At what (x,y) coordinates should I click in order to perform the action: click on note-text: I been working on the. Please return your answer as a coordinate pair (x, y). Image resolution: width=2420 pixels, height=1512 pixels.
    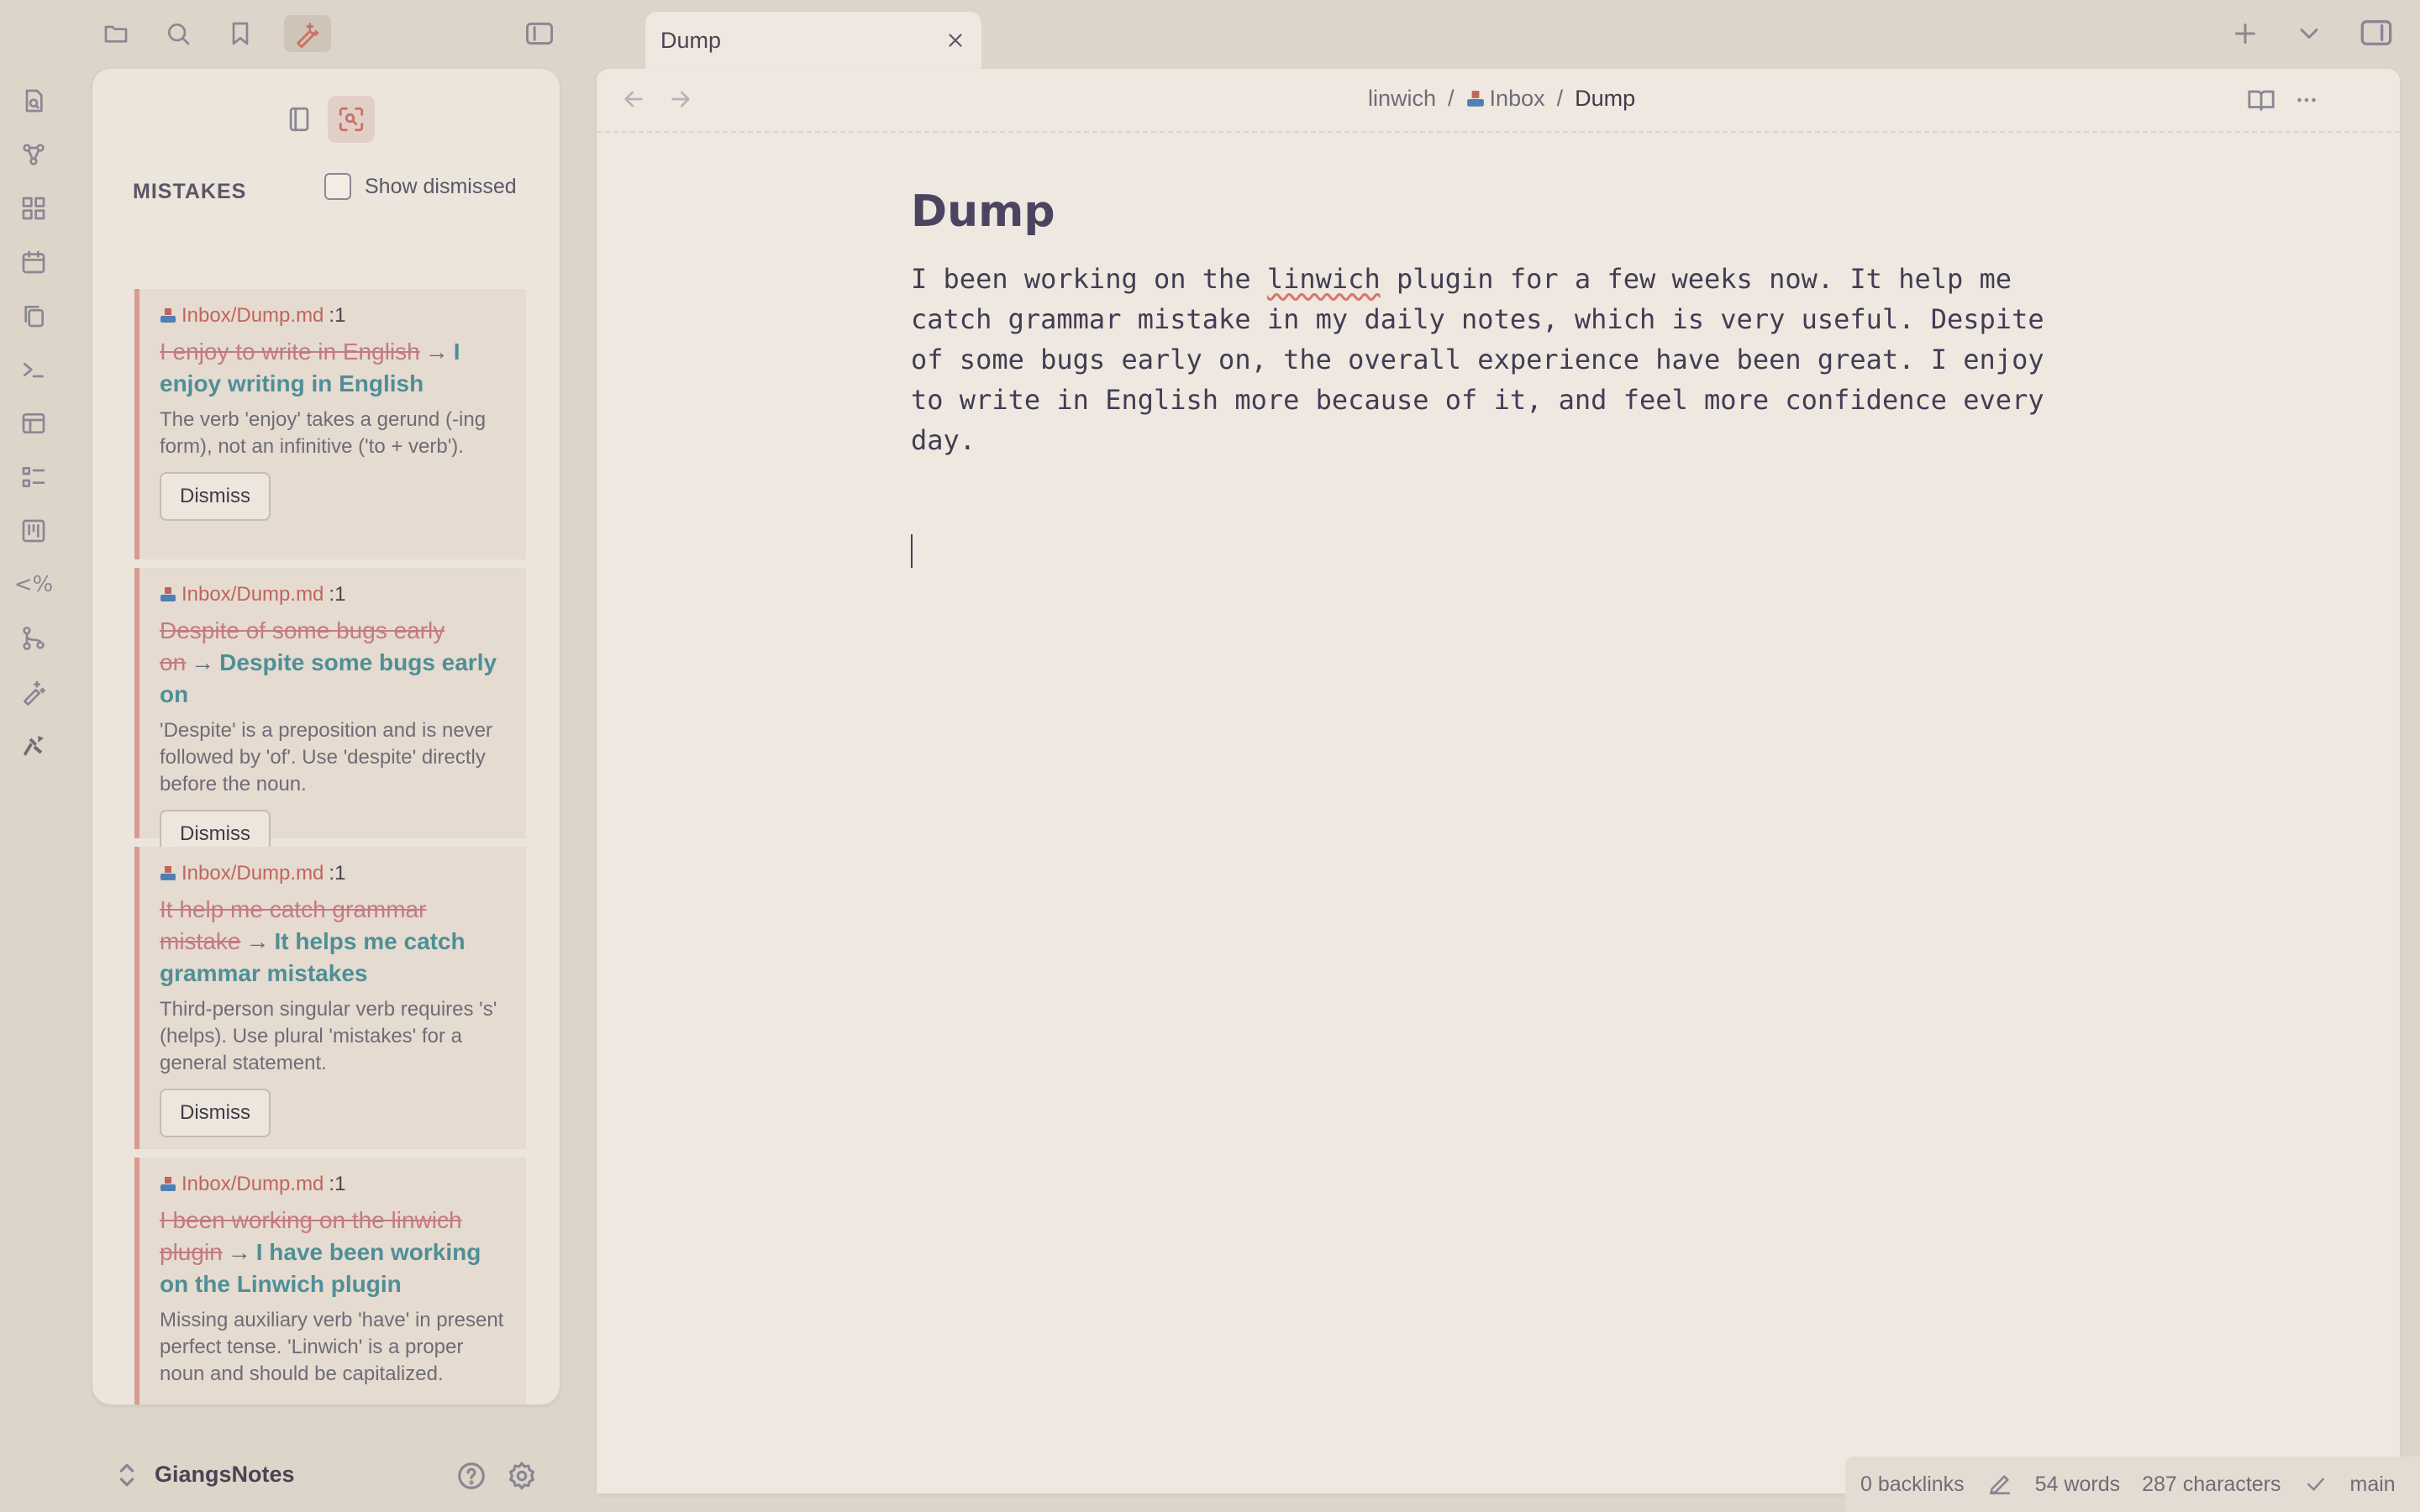
    Looking at the image, I should click on (1089, 279).